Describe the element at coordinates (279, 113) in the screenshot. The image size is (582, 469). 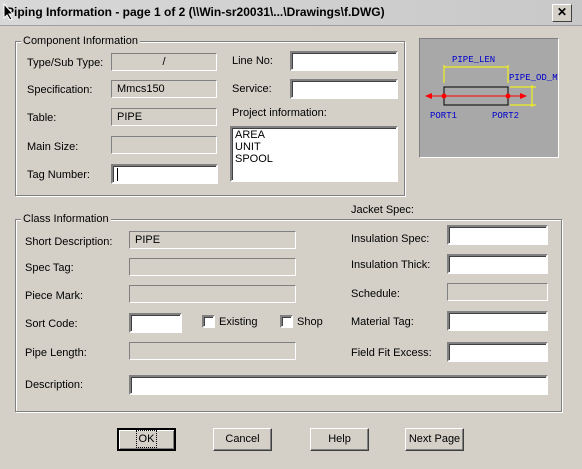
I see `project-label: Project information:` at that location.